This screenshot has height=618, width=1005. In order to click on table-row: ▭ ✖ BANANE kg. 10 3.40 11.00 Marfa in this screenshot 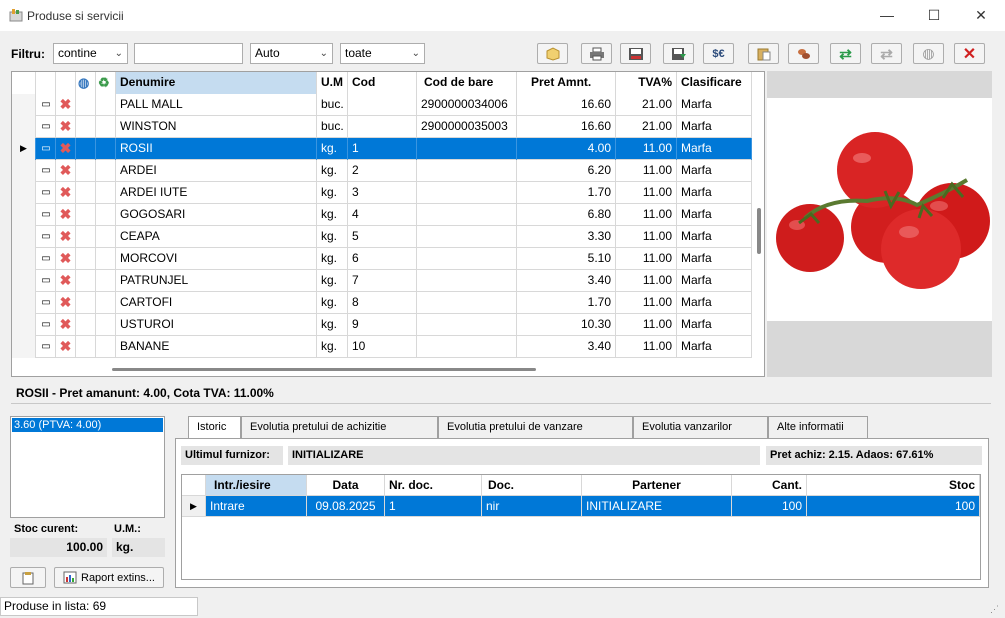, I will do `click(382, 347)`.